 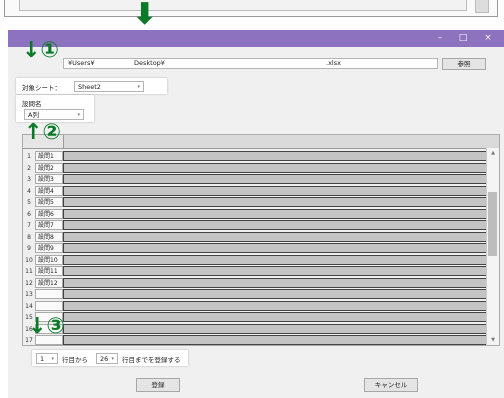 I want to click on question-label: 設問名, so click(x=32, y=104).